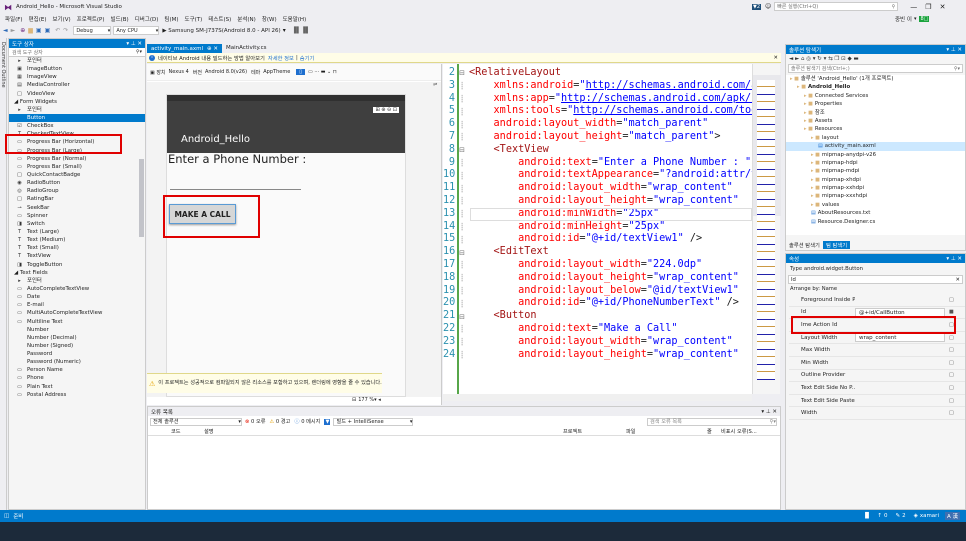  I want to click on properties-search: Id ✕, so click(875, 279).